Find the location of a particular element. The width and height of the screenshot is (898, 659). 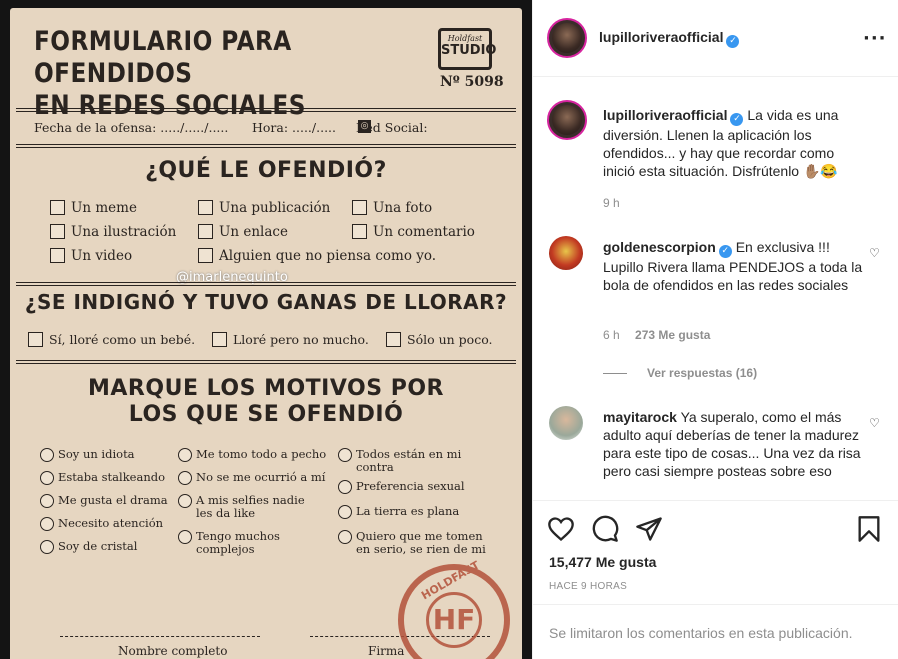

option-comentario: Un comentario is located at coordinates (413, 232).